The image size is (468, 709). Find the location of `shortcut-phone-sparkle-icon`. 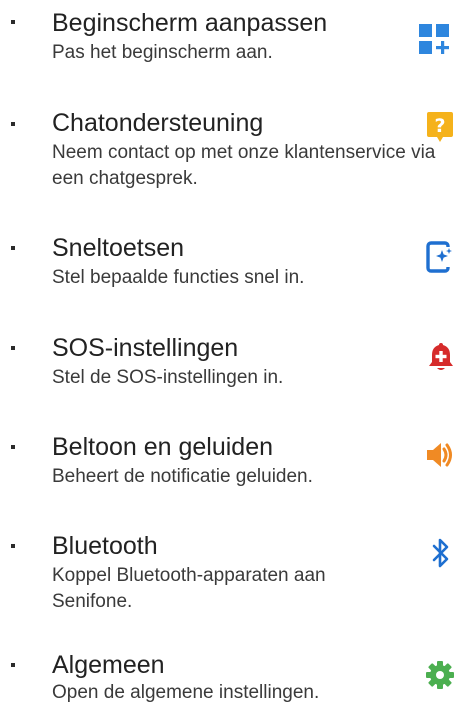

shortcut-phone-sparkle-icon is located at coordinates (440, 257).